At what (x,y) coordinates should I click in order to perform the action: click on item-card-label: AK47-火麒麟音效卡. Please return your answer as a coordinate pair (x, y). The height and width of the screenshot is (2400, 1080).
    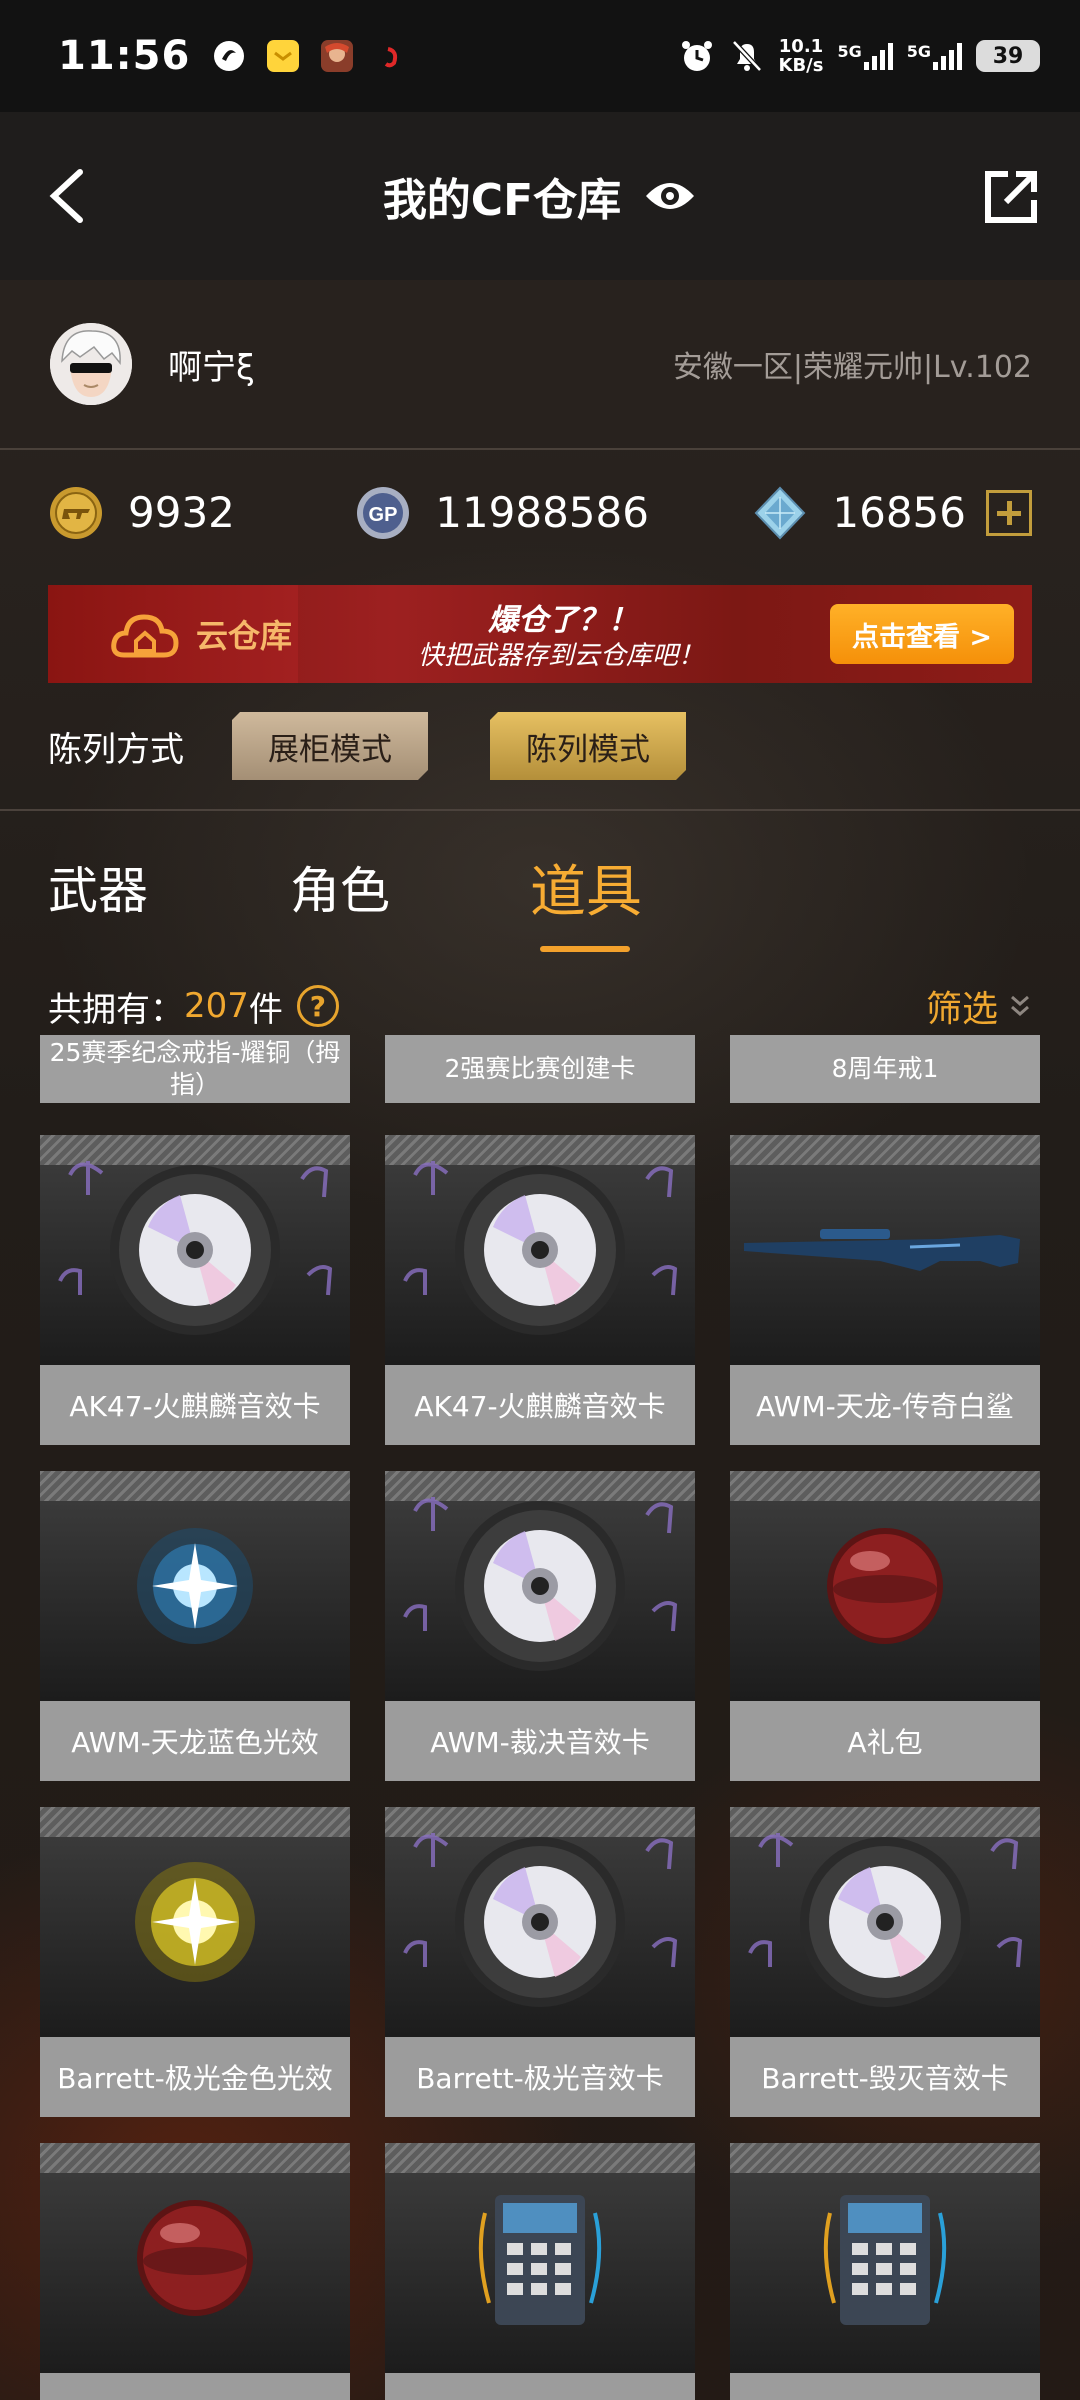
    Looking at the image, I should click on (195, 1405).